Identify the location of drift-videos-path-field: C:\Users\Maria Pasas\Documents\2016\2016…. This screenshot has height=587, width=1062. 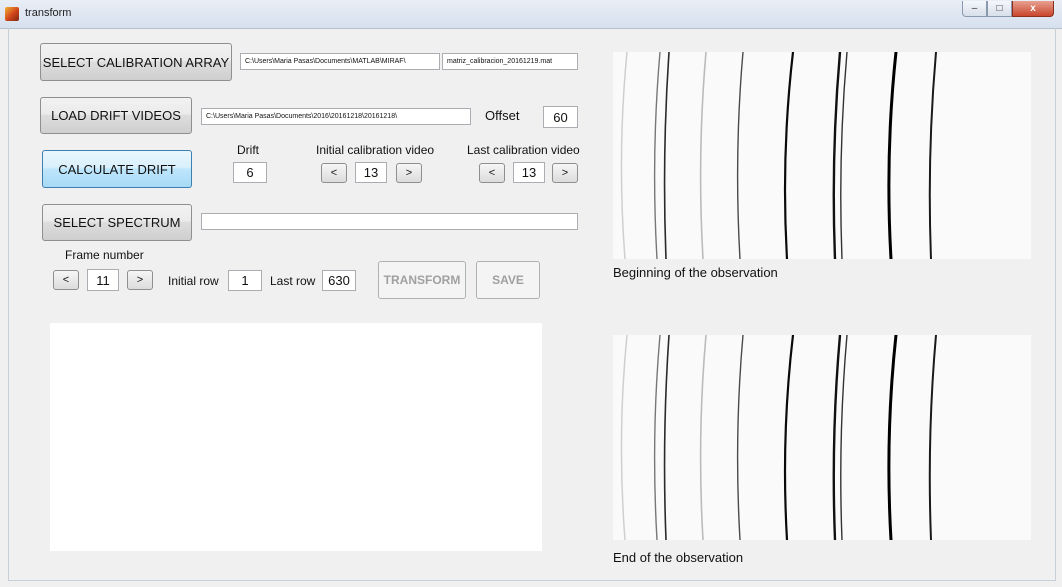
(336, 116).